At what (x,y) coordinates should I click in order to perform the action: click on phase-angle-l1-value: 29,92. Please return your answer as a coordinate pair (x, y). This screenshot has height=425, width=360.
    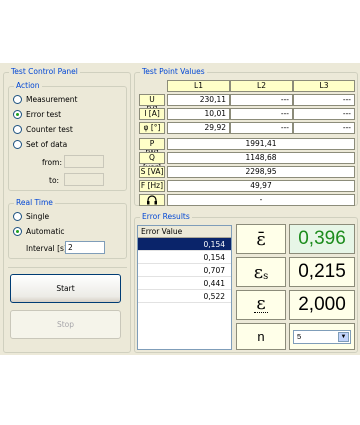
    Looking at the image, I should click on (198, 128).